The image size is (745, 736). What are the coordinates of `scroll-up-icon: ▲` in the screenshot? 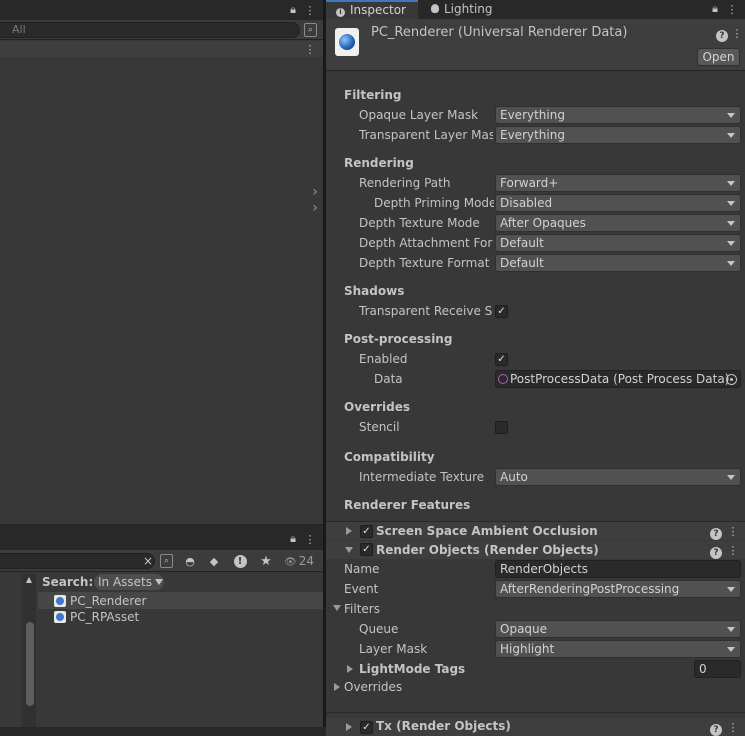 It's located at (29, 579).